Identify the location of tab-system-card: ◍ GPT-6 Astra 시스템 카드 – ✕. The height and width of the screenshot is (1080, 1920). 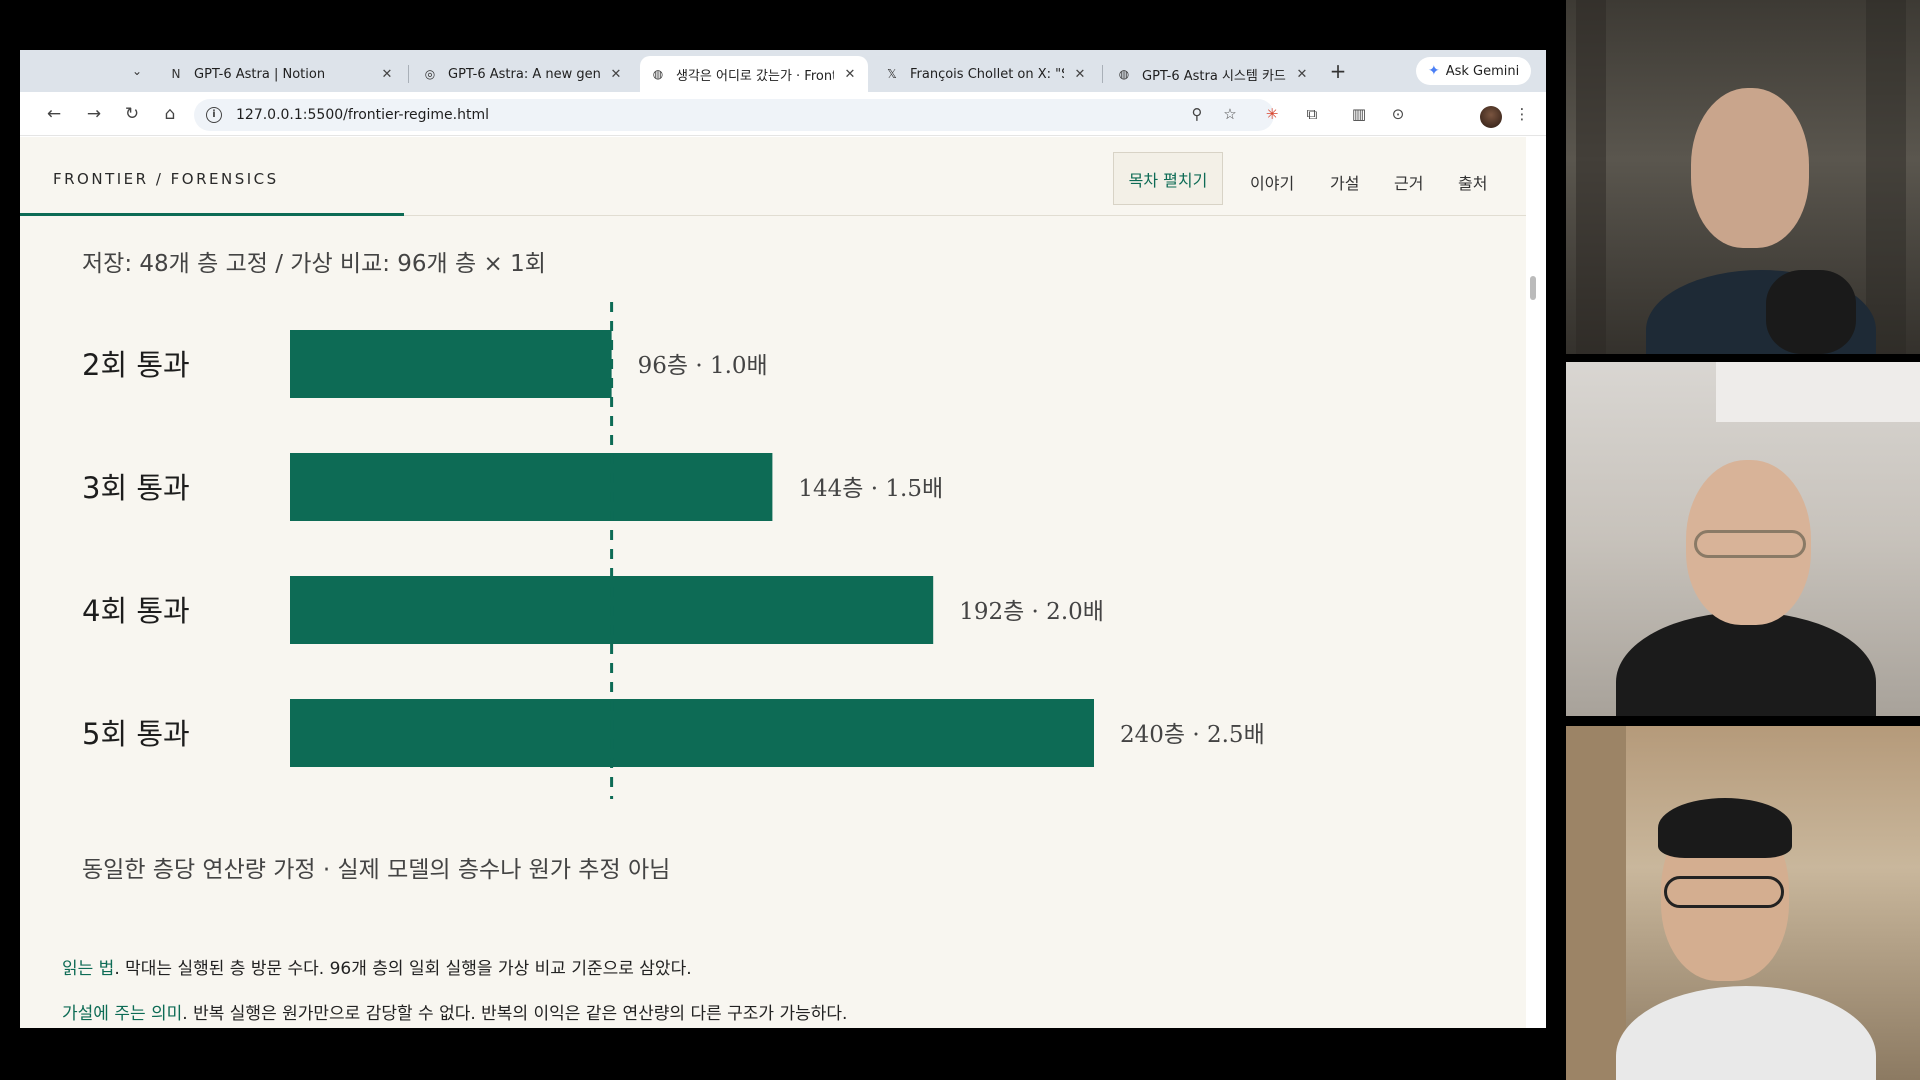
(1213, 74).